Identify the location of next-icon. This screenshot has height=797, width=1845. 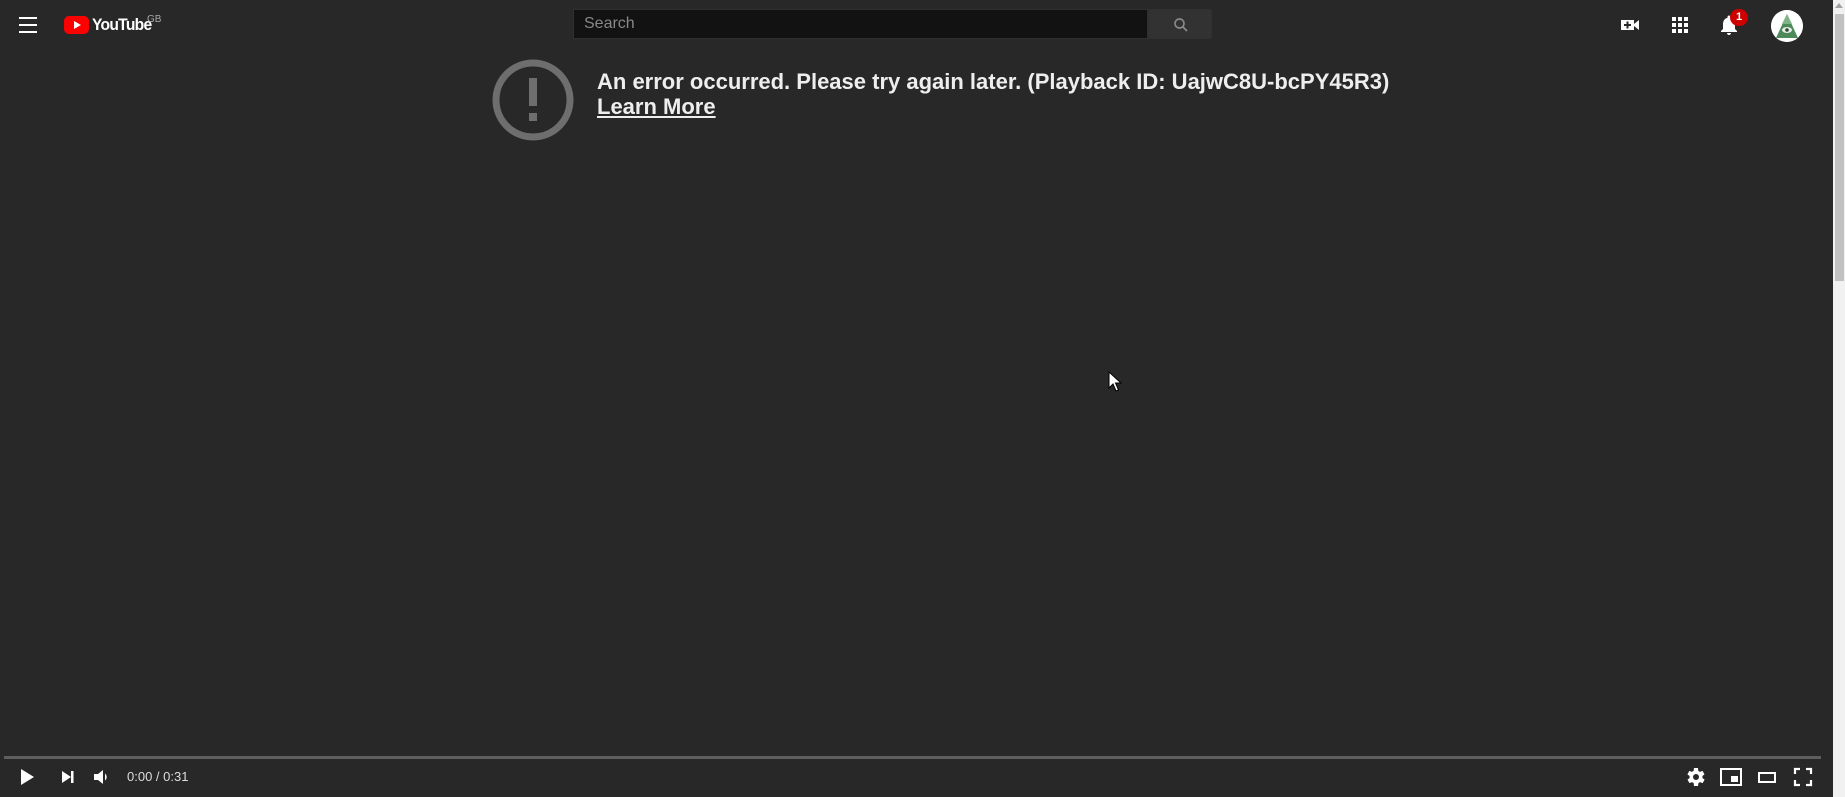
(68, 777).